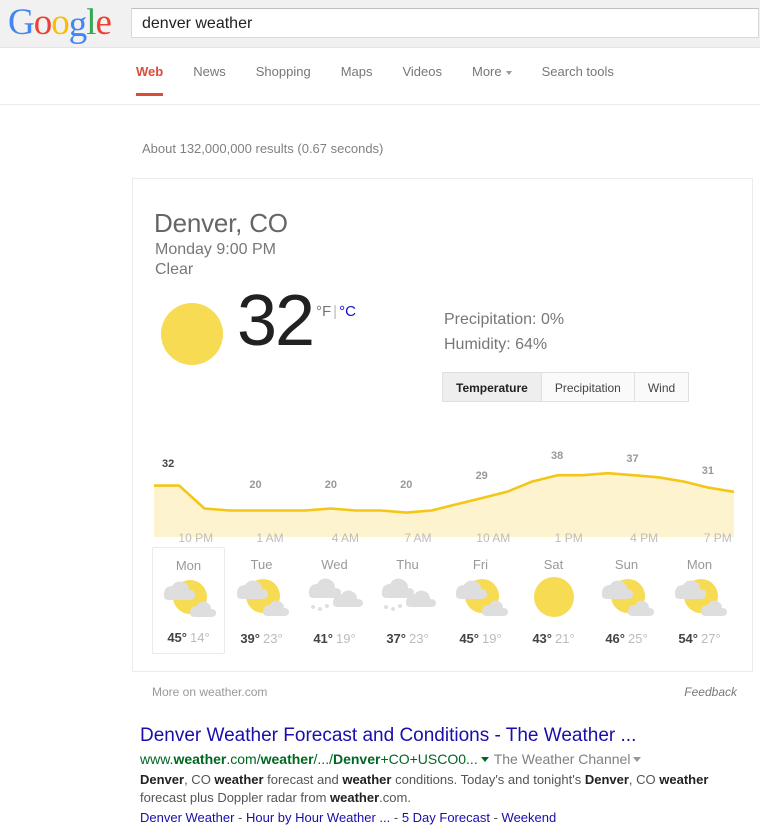  Describe the element at coordinates (699, 600) in the screenshot. I see `forecast-day-mon-7: Mon 54° 27°` at that location.